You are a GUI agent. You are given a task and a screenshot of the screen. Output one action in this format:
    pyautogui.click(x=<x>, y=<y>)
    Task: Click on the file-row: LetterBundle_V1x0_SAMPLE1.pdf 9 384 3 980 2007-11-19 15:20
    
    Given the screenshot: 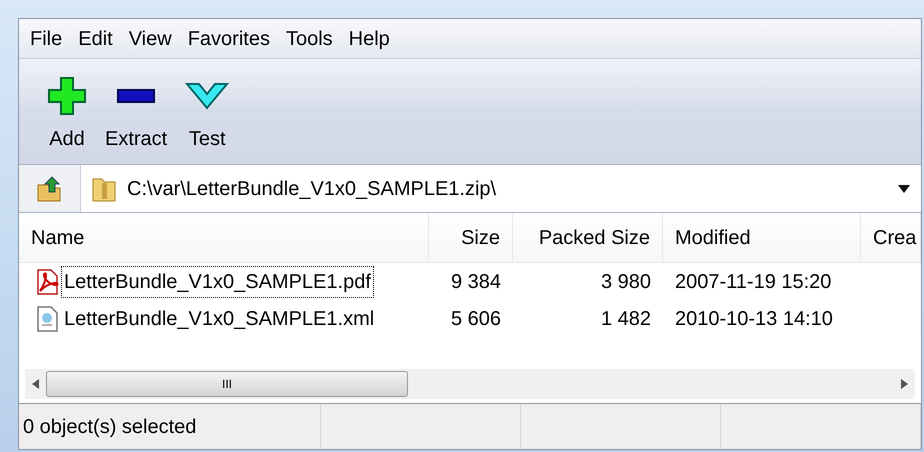 What is the action you would take?
    pyautogui.click(x=470, y=281)
    